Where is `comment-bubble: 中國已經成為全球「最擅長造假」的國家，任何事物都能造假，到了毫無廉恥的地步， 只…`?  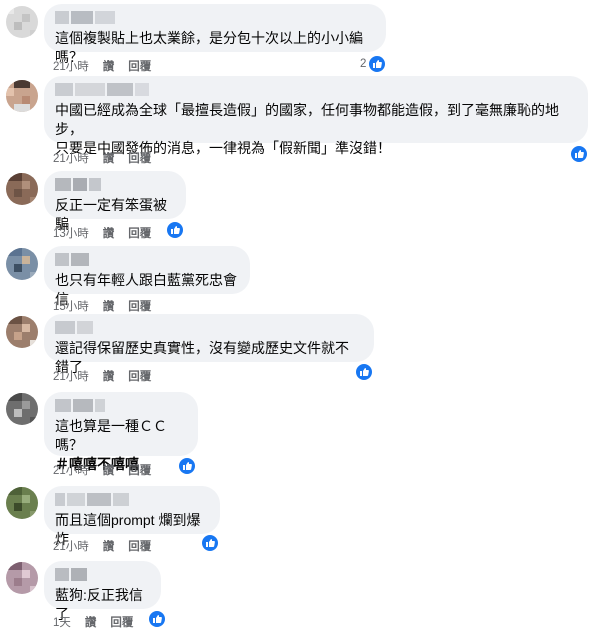 comment-bubble: 中國已經成為全球「最擅長造假」的國家，任何事物都能造假，到了毫無廉恥的地步， 只… is located at coordinates (316, 116).